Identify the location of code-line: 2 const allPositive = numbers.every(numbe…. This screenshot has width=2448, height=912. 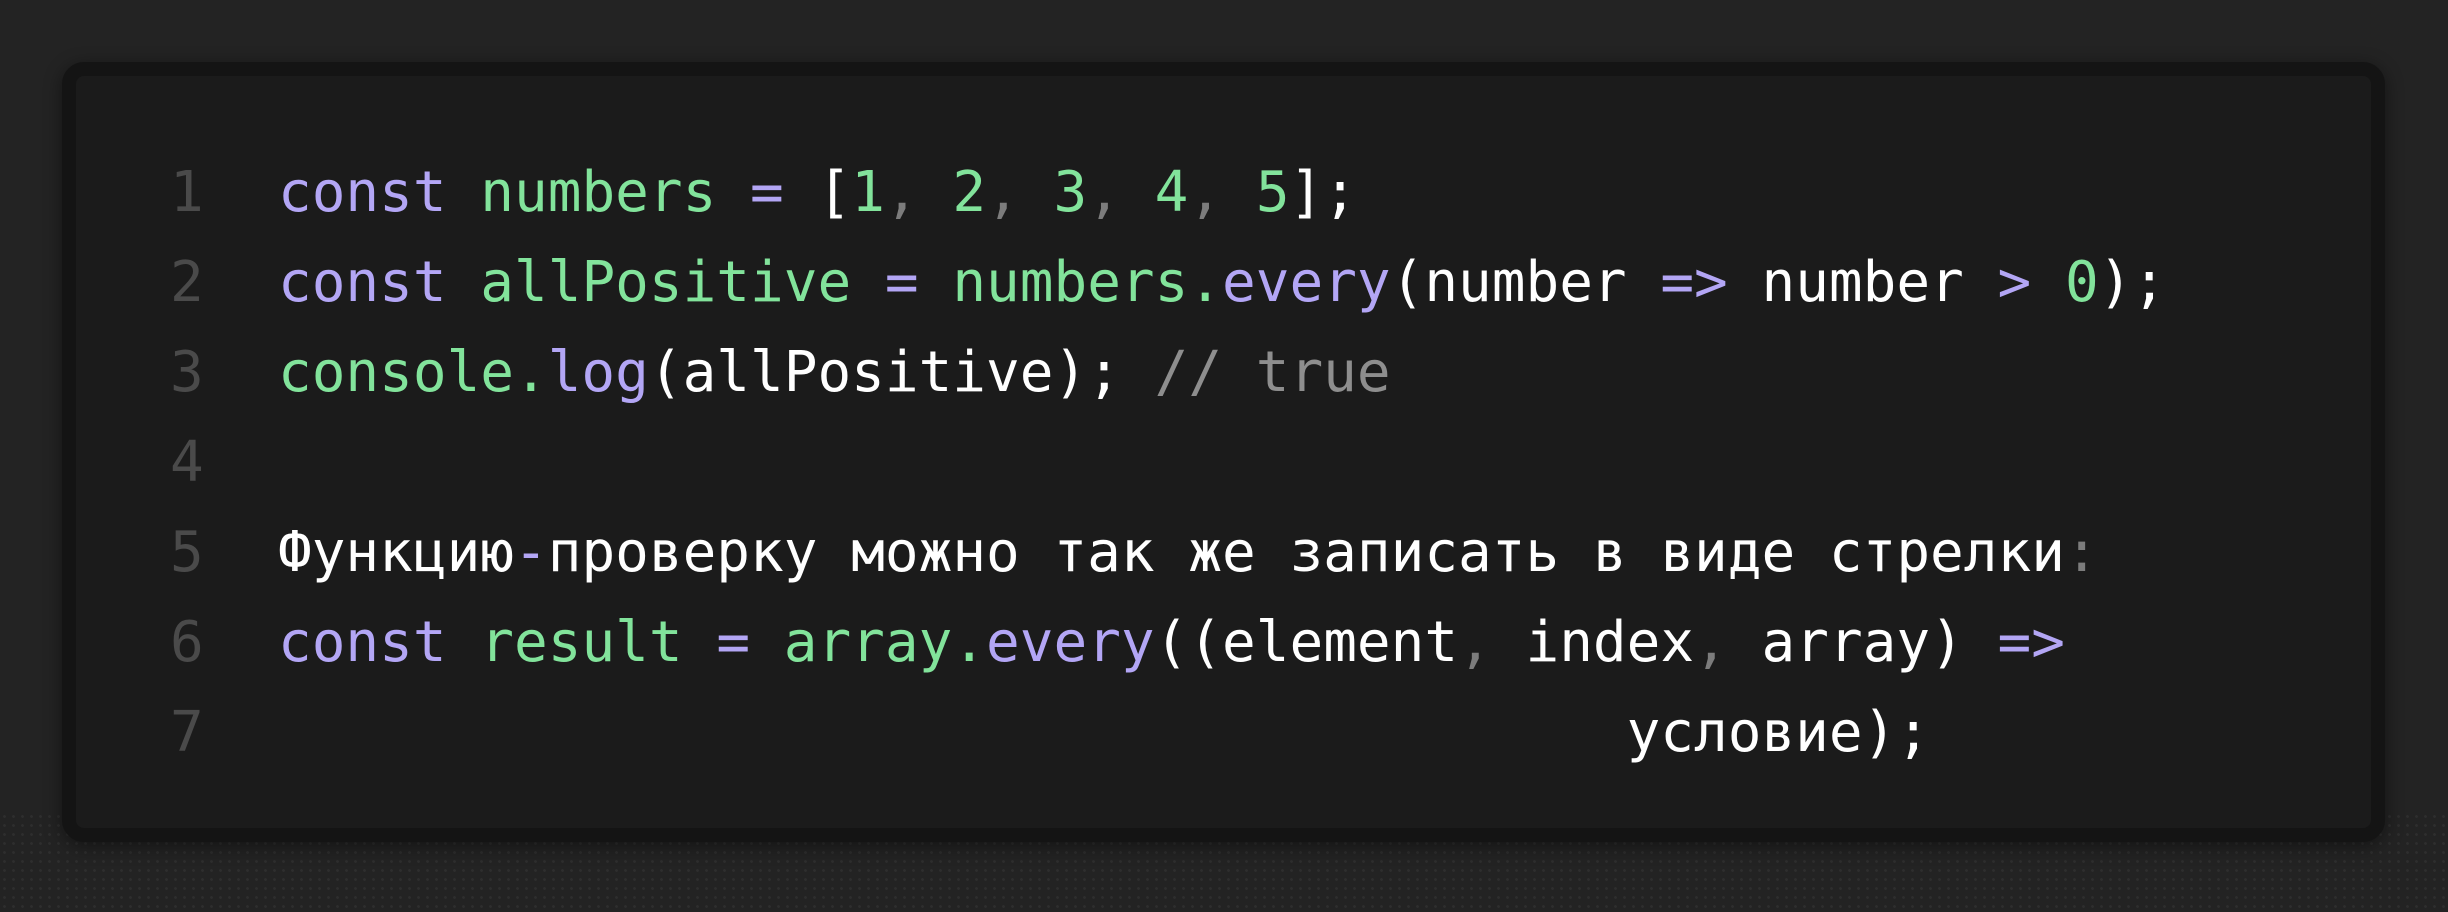
(1260, 283).